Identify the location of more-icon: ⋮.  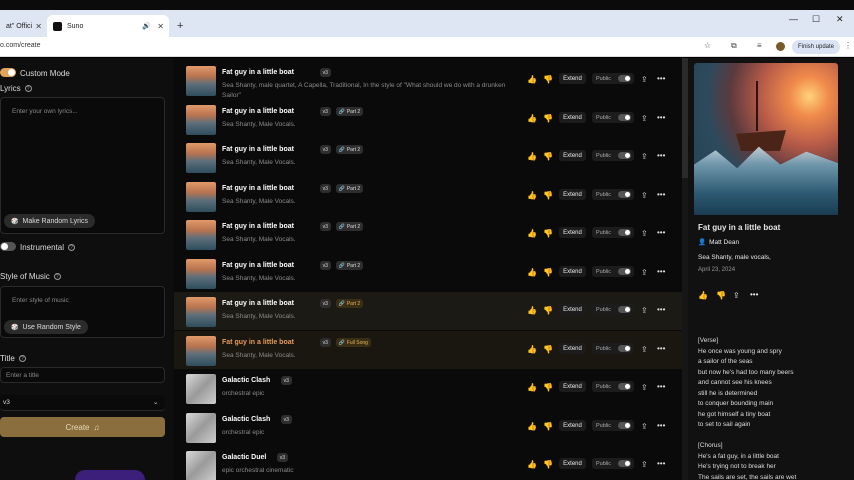
(848, 45).